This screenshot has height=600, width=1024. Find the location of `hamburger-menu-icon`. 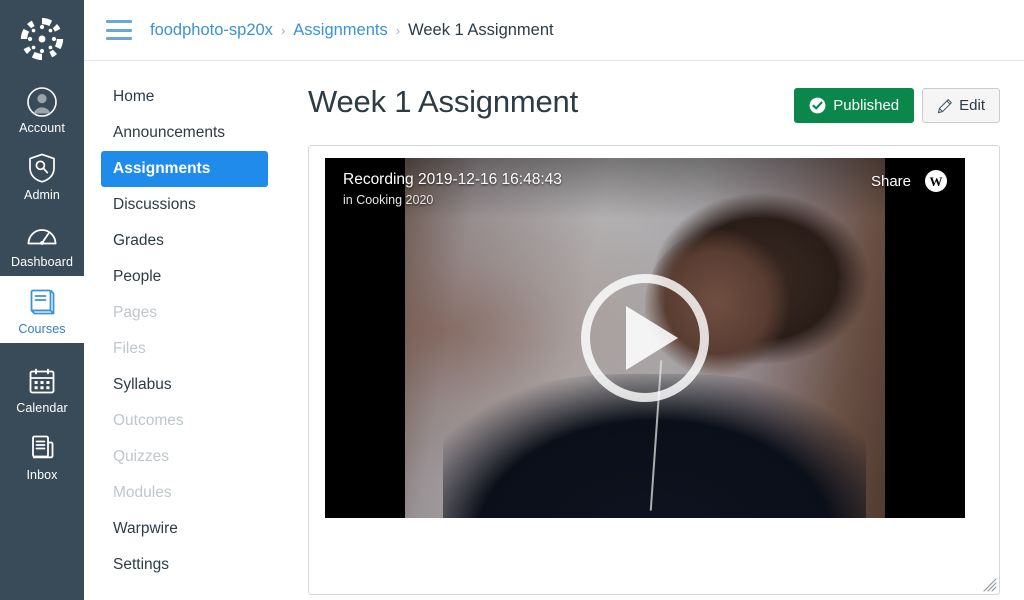

hamburger-menu-icon is located at coordinates (119, 30).